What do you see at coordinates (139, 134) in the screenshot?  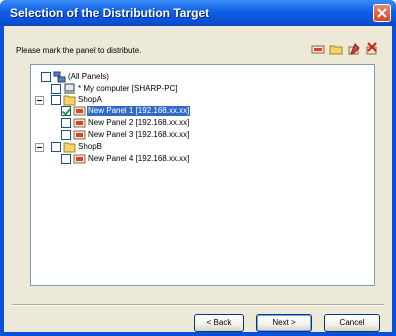 I see `tree-label-panel: New Panel 3 [192.168.xx.xx]` at bounding box center [139, 134].